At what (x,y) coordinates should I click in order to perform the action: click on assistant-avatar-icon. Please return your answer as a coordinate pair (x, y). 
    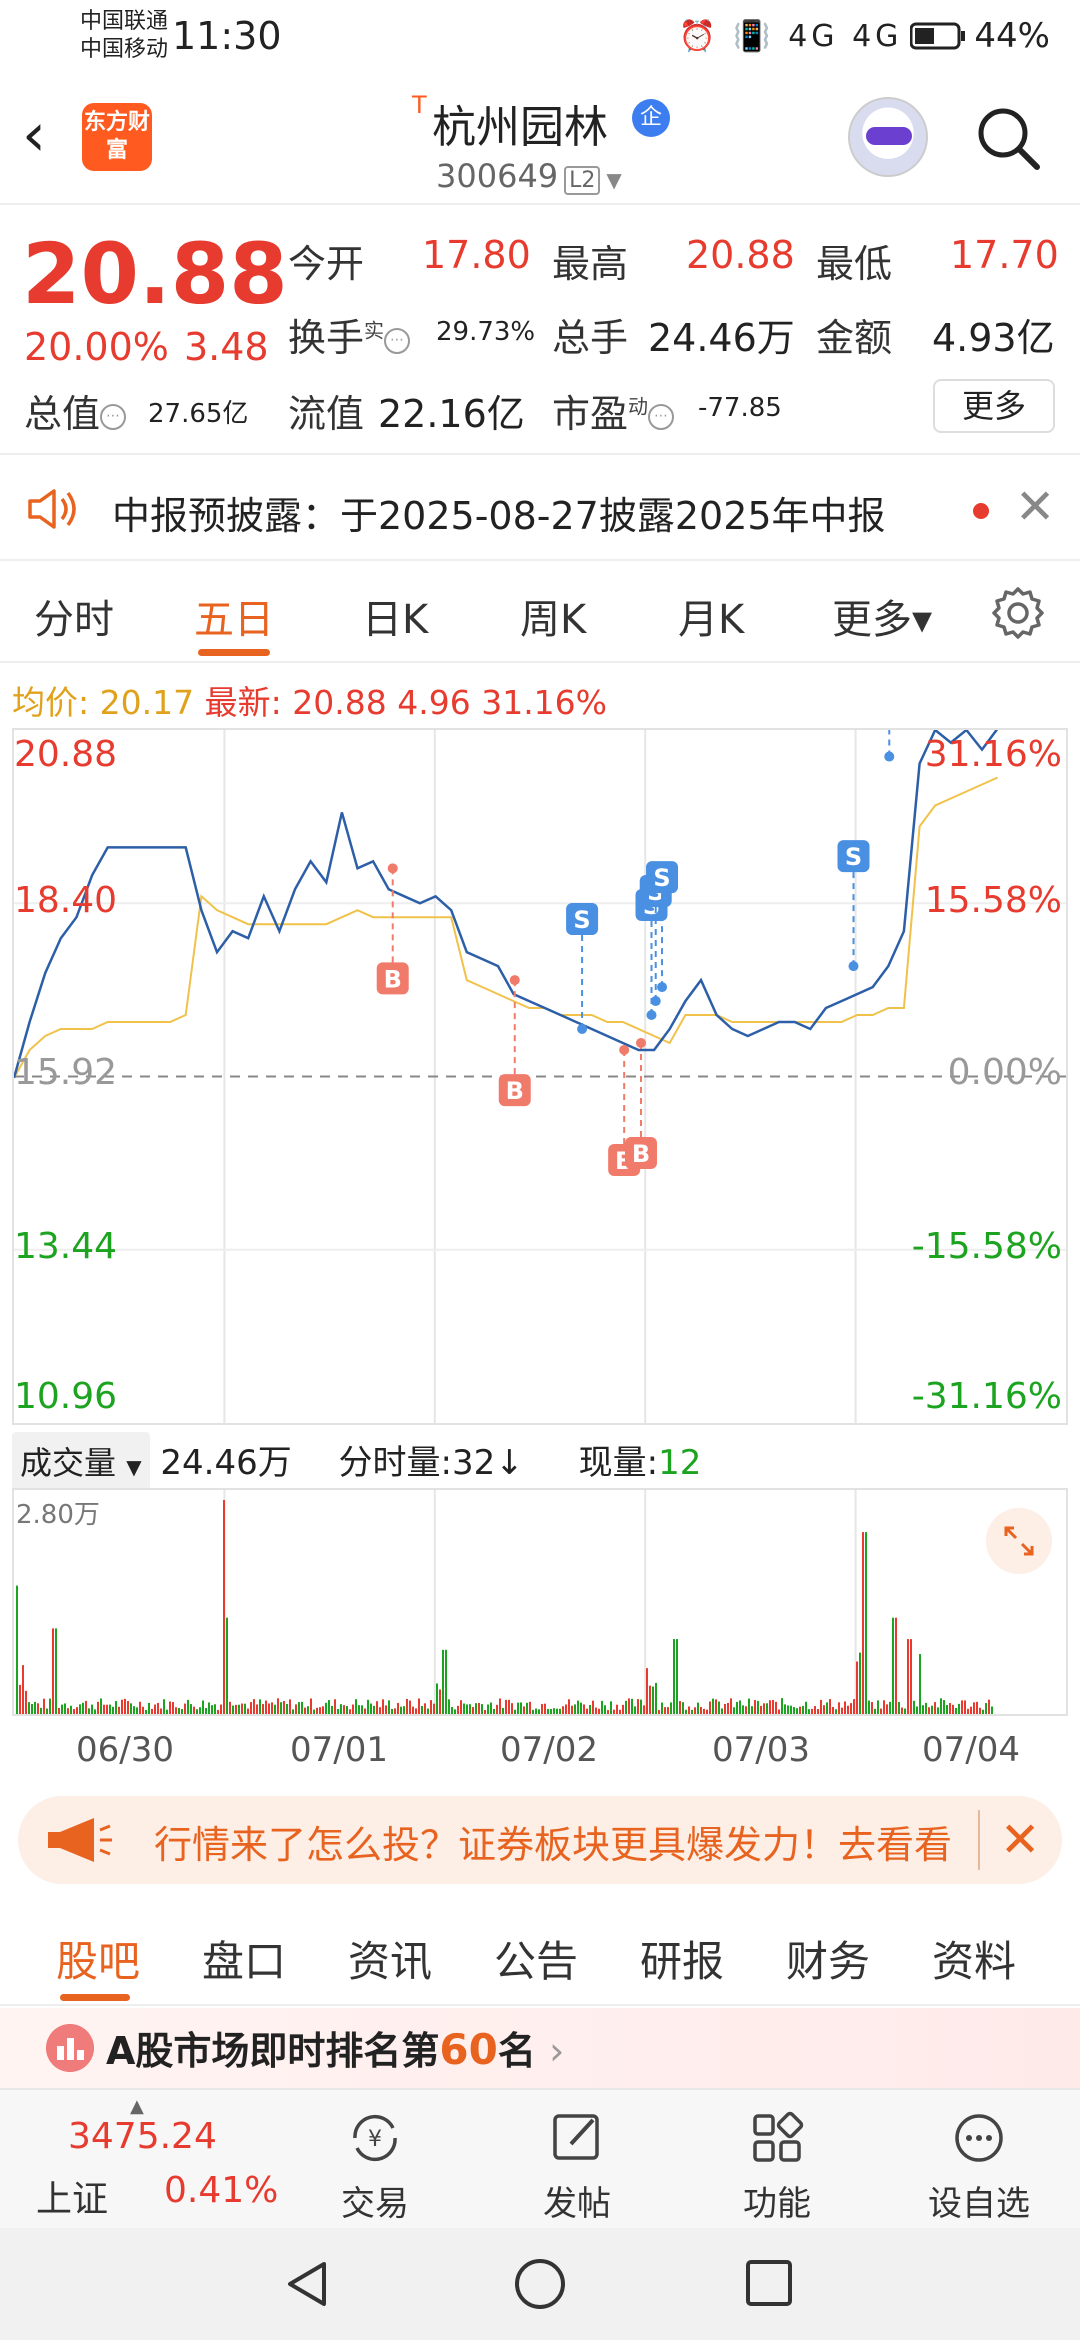
    Looking at the image, I should click on (888, 137).